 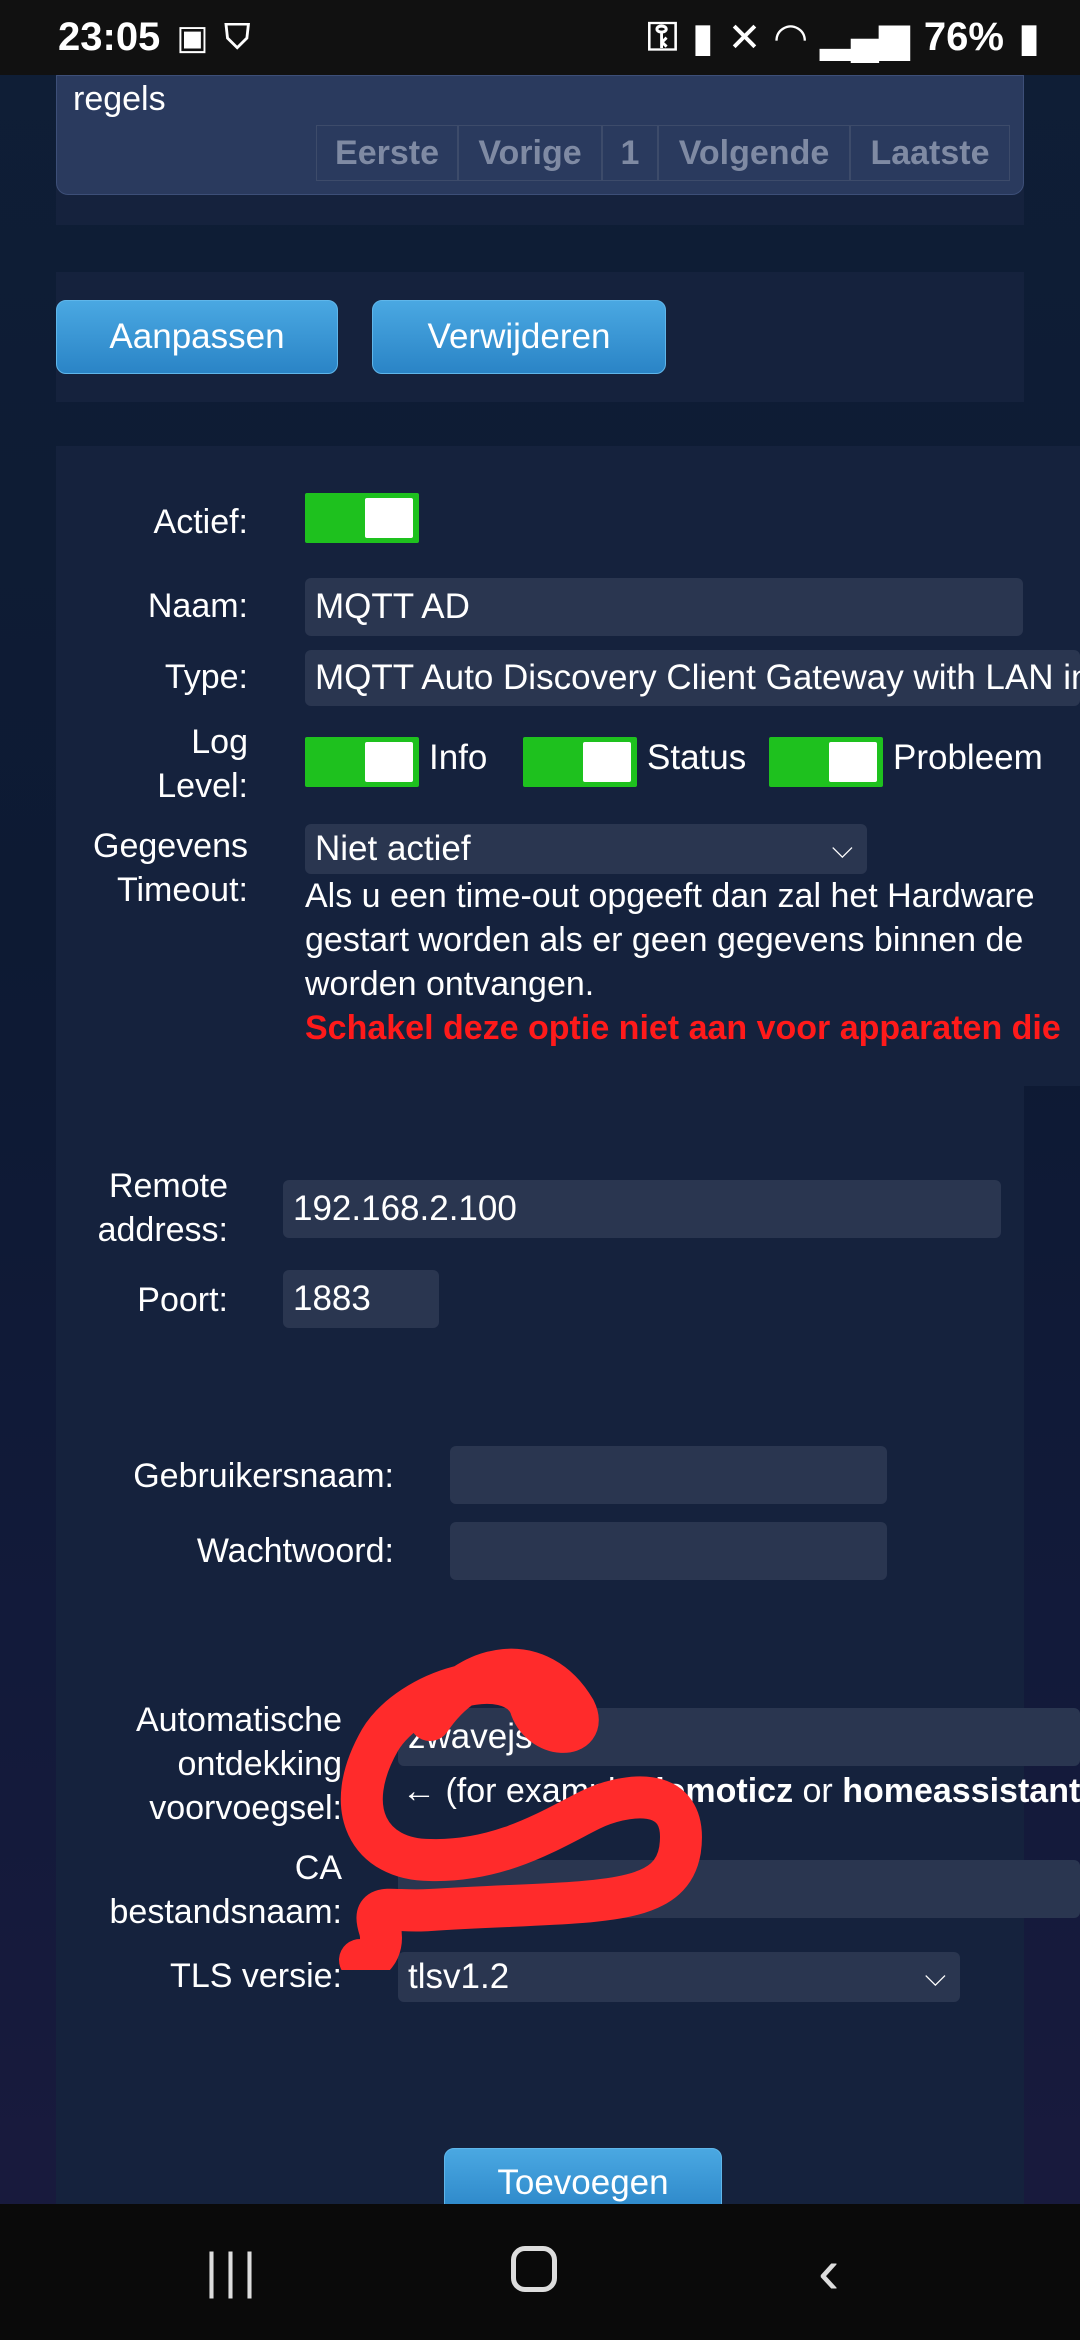 I want to click on name-input: MQTT AD, so click(x=664, y=607).